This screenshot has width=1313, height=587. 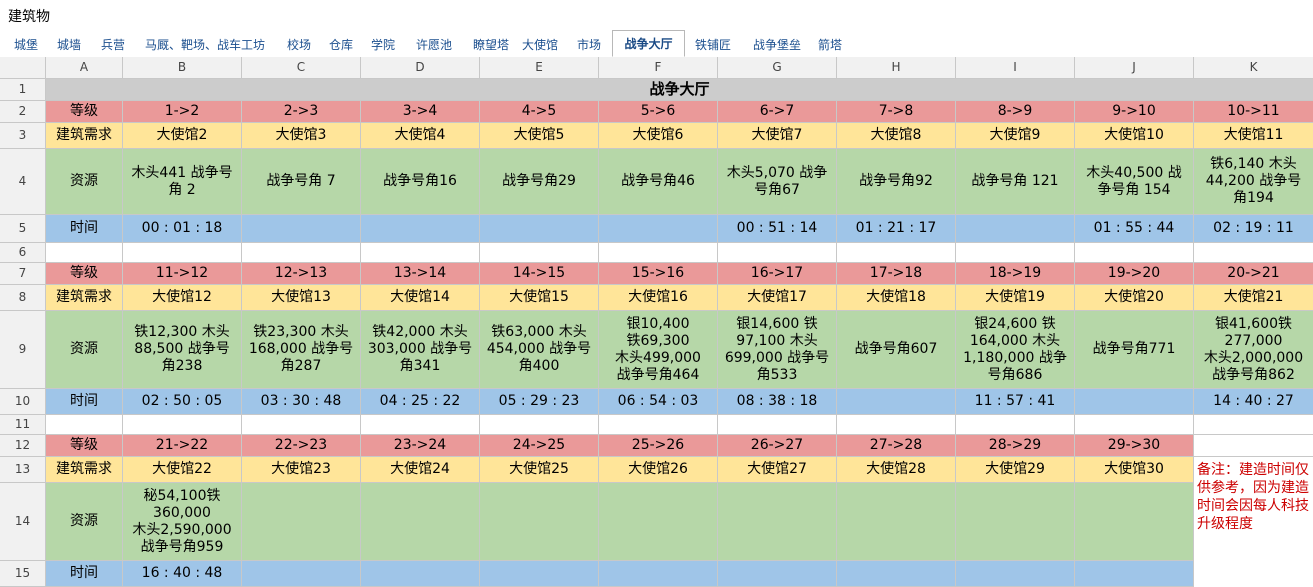 What do you see at coordinates (1015, 298) in the screenshot?
I see `requirement-cell: 大使馆19` at bounding box center [1015, 298].